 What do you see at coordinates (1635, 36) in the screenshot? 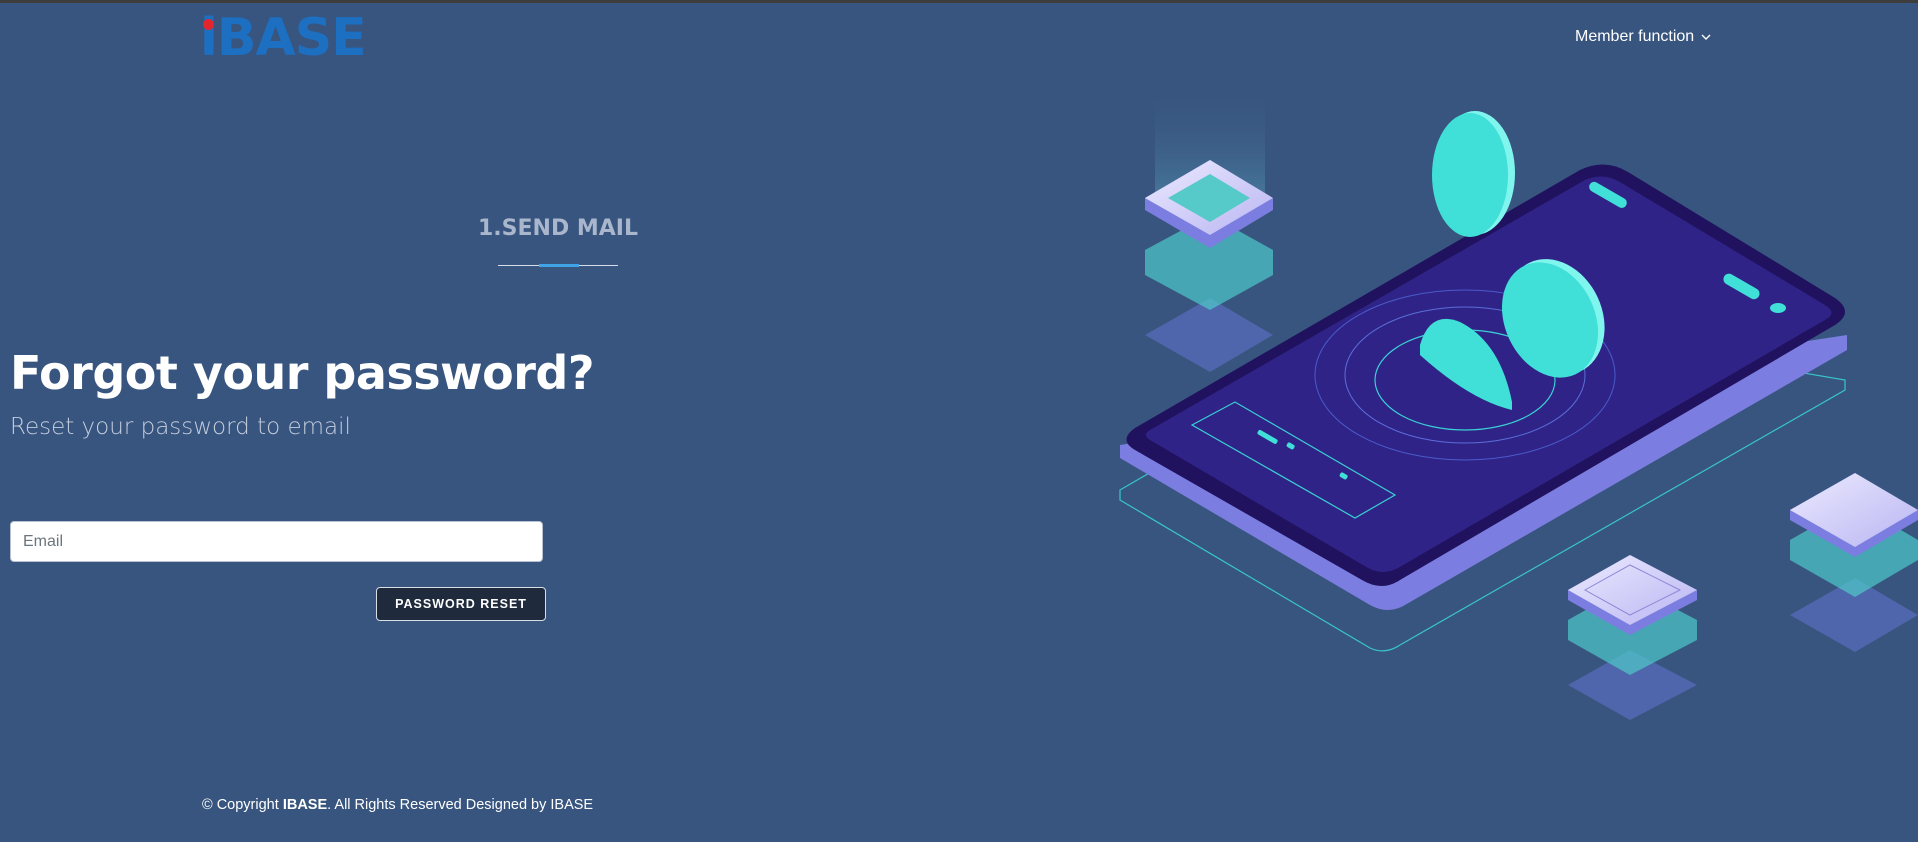
I see `member-function-label: Member function` at bounding box center [1635, 36].